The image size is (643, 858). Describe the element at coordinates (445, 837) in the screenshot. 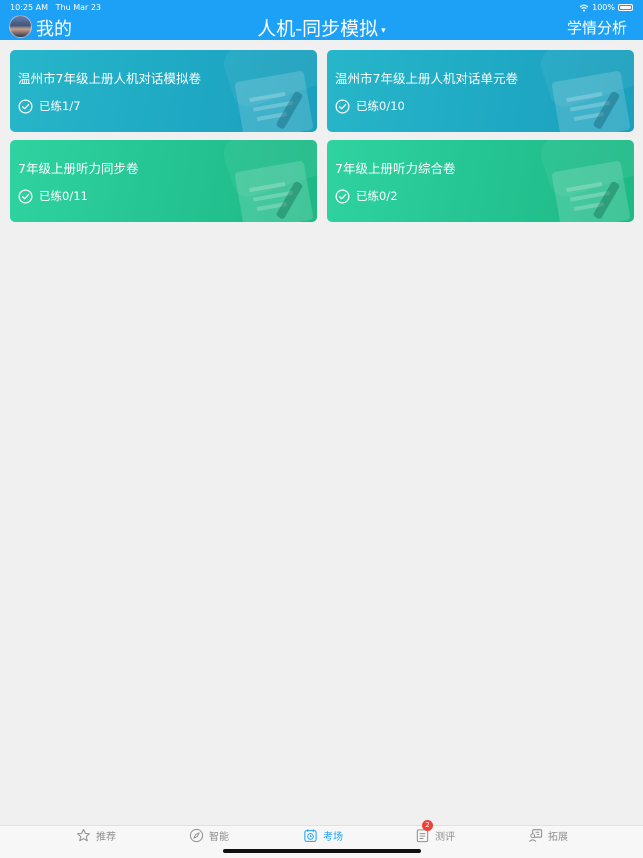

I see `tab-label: 测评` at that location.